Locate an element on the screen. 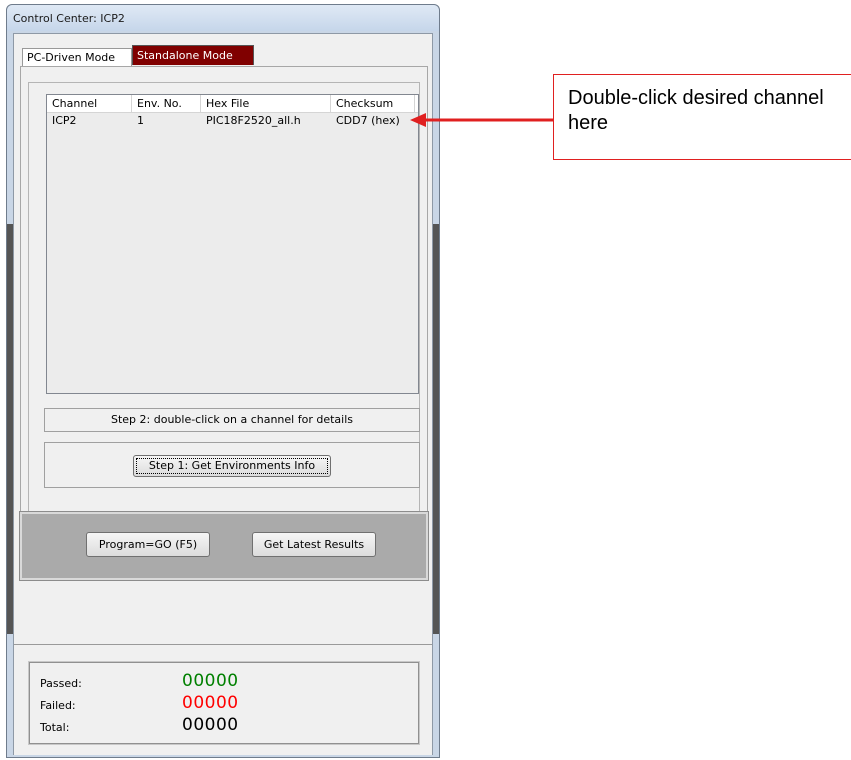  tab-pc-driven-mode: PC-Driven Mode is located at coordinates (77, 57).